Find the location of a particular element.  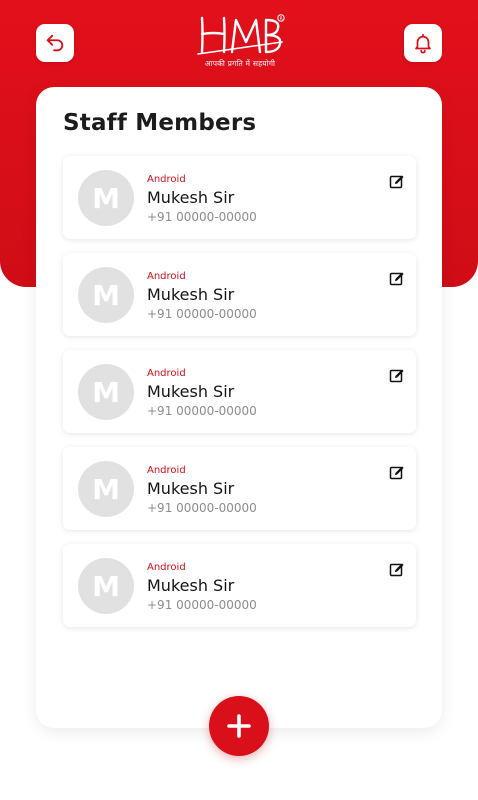

logo-tagline: आपकी प्रगति में सहयोगी is located at coordinates (240, 63).